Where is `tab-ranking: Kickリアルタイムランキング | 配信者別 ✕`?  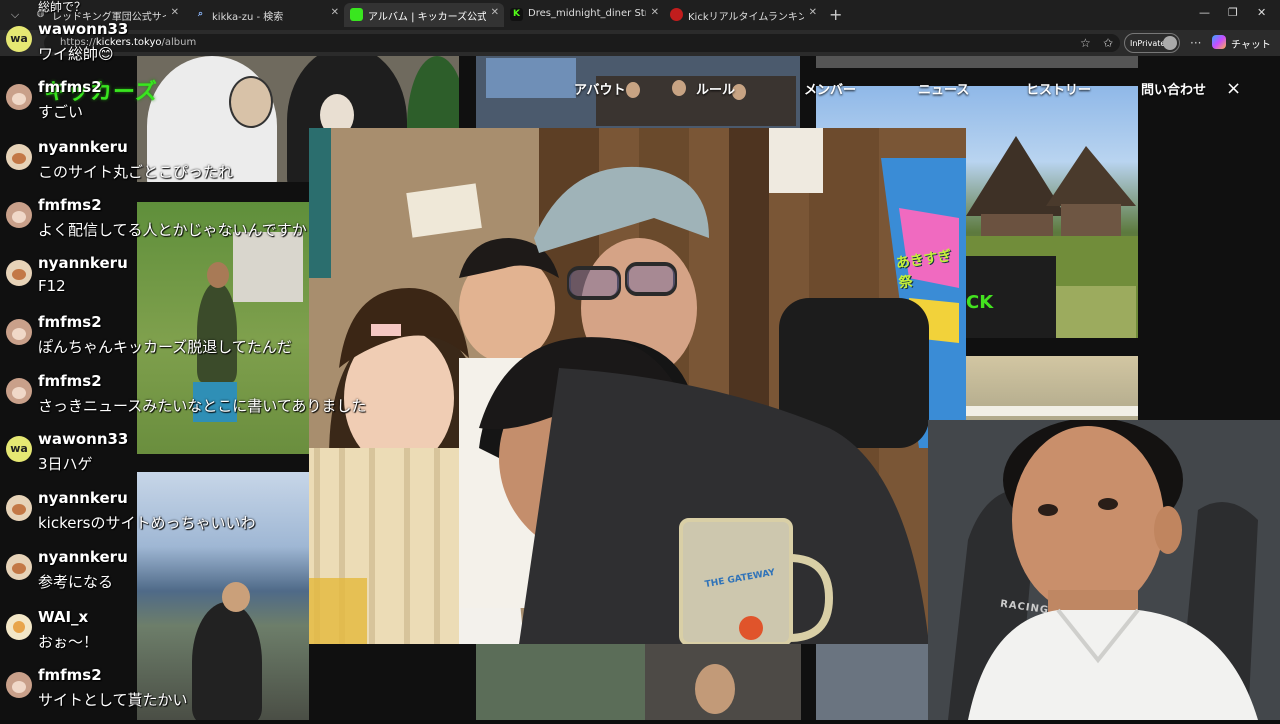
tab-ranking: Kickリアルタイムランキング | 配信者別 ✕ is located at coordinates (743, 15).